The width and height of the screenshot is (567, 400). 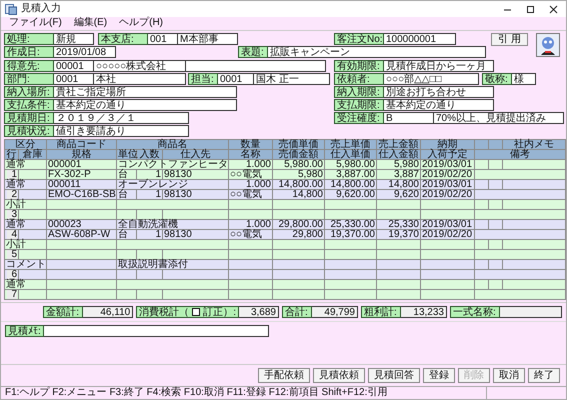 I want to click on column-header: 区分, so click(x=25, y=145).